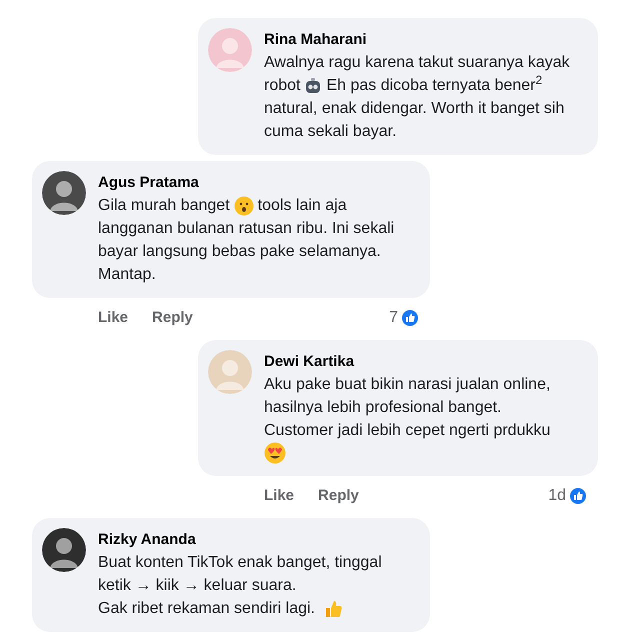 The height and width of the screenshot is (640, 640). Describe the element at coordinates (407, 362) in the screenshot. I see `commenter-name: Dewi Kartika` at that location.